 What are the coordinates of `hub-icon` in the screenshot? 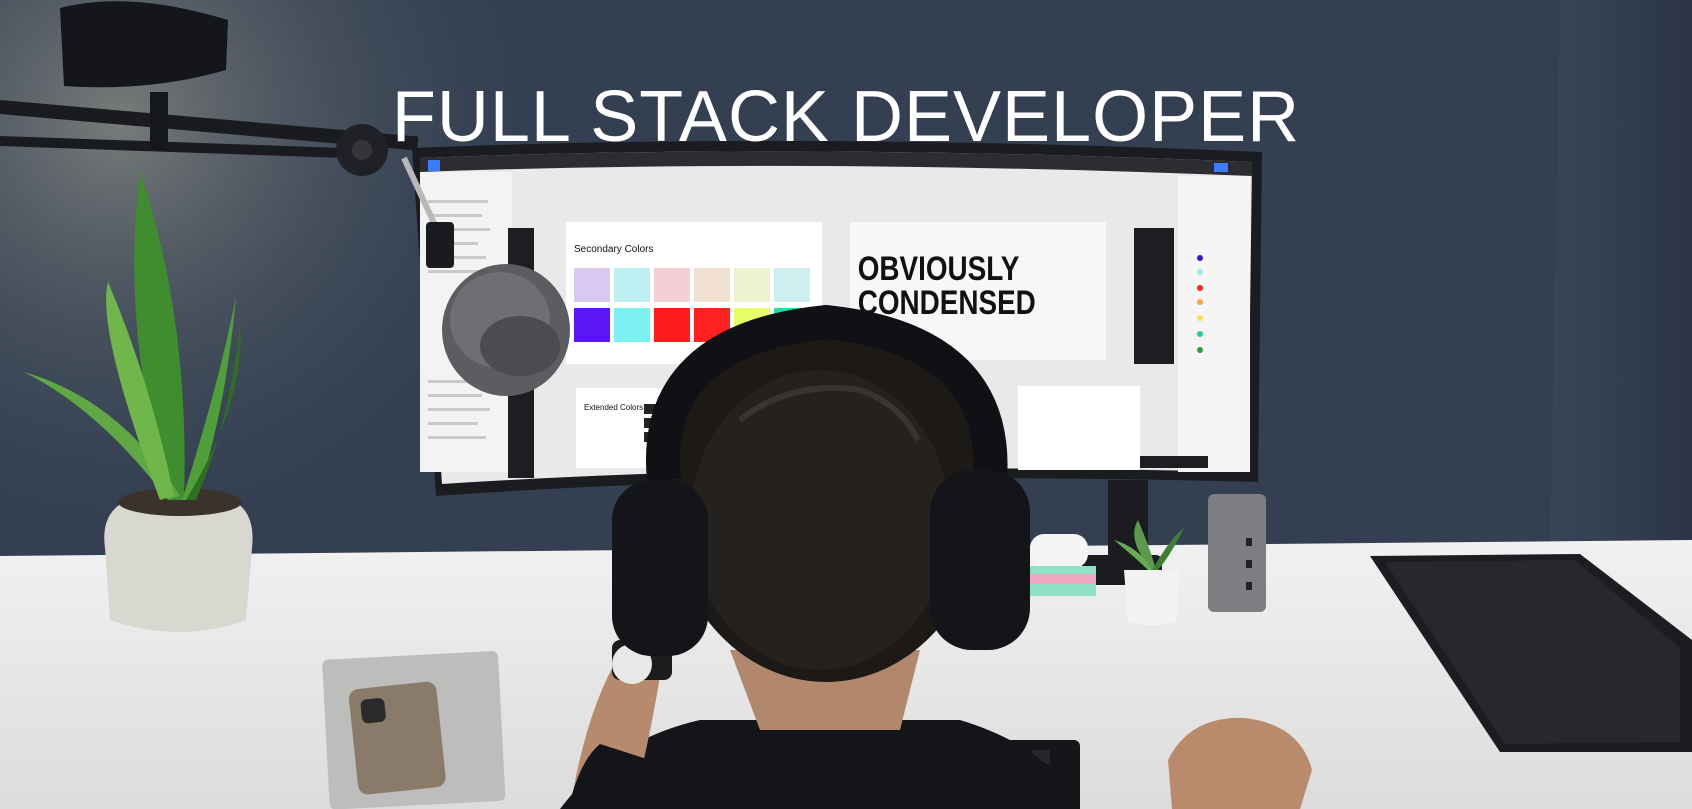 It's located at (1237, 553).